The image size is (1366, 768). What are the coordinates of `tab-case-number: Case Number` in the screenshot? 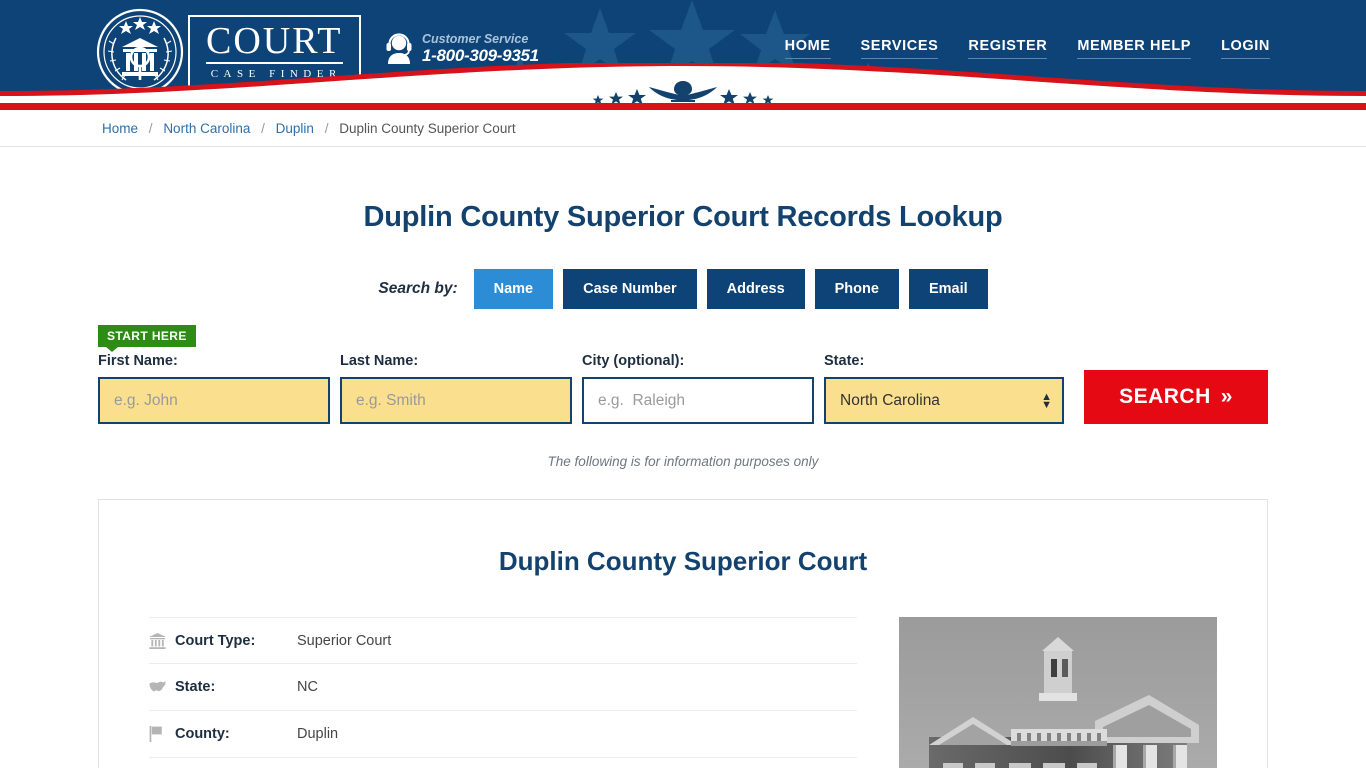 It's located at (630, 289).